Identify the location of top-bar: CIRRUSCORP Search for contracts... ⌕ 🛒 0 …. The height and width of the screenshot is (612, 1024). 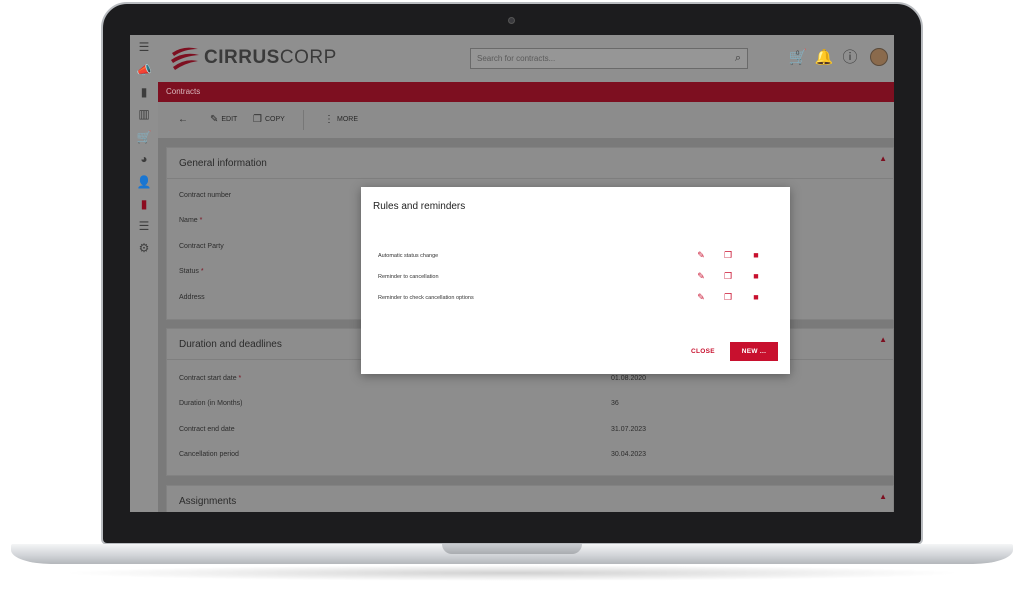
(526, 58).